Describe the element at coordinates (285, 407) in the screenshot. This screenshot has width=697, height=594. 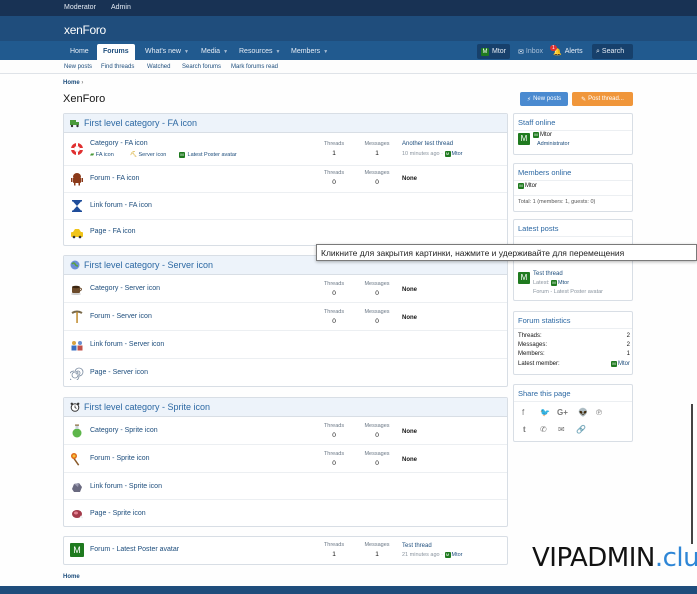
I see `category-header: First level category - Sprite icon` at that location.